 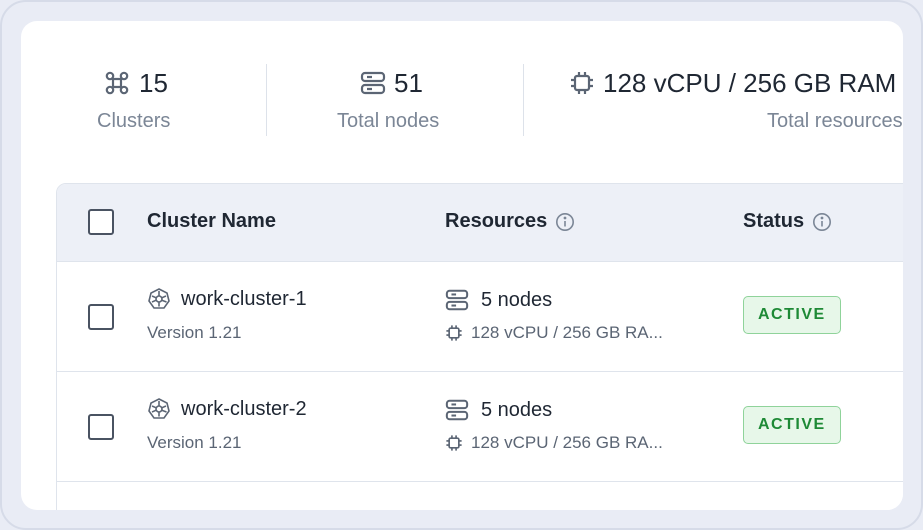 What do you see at coordinates (787, 221) in the screenshot?
I see `column-header-status: Status` at bounding box center [787, 221].